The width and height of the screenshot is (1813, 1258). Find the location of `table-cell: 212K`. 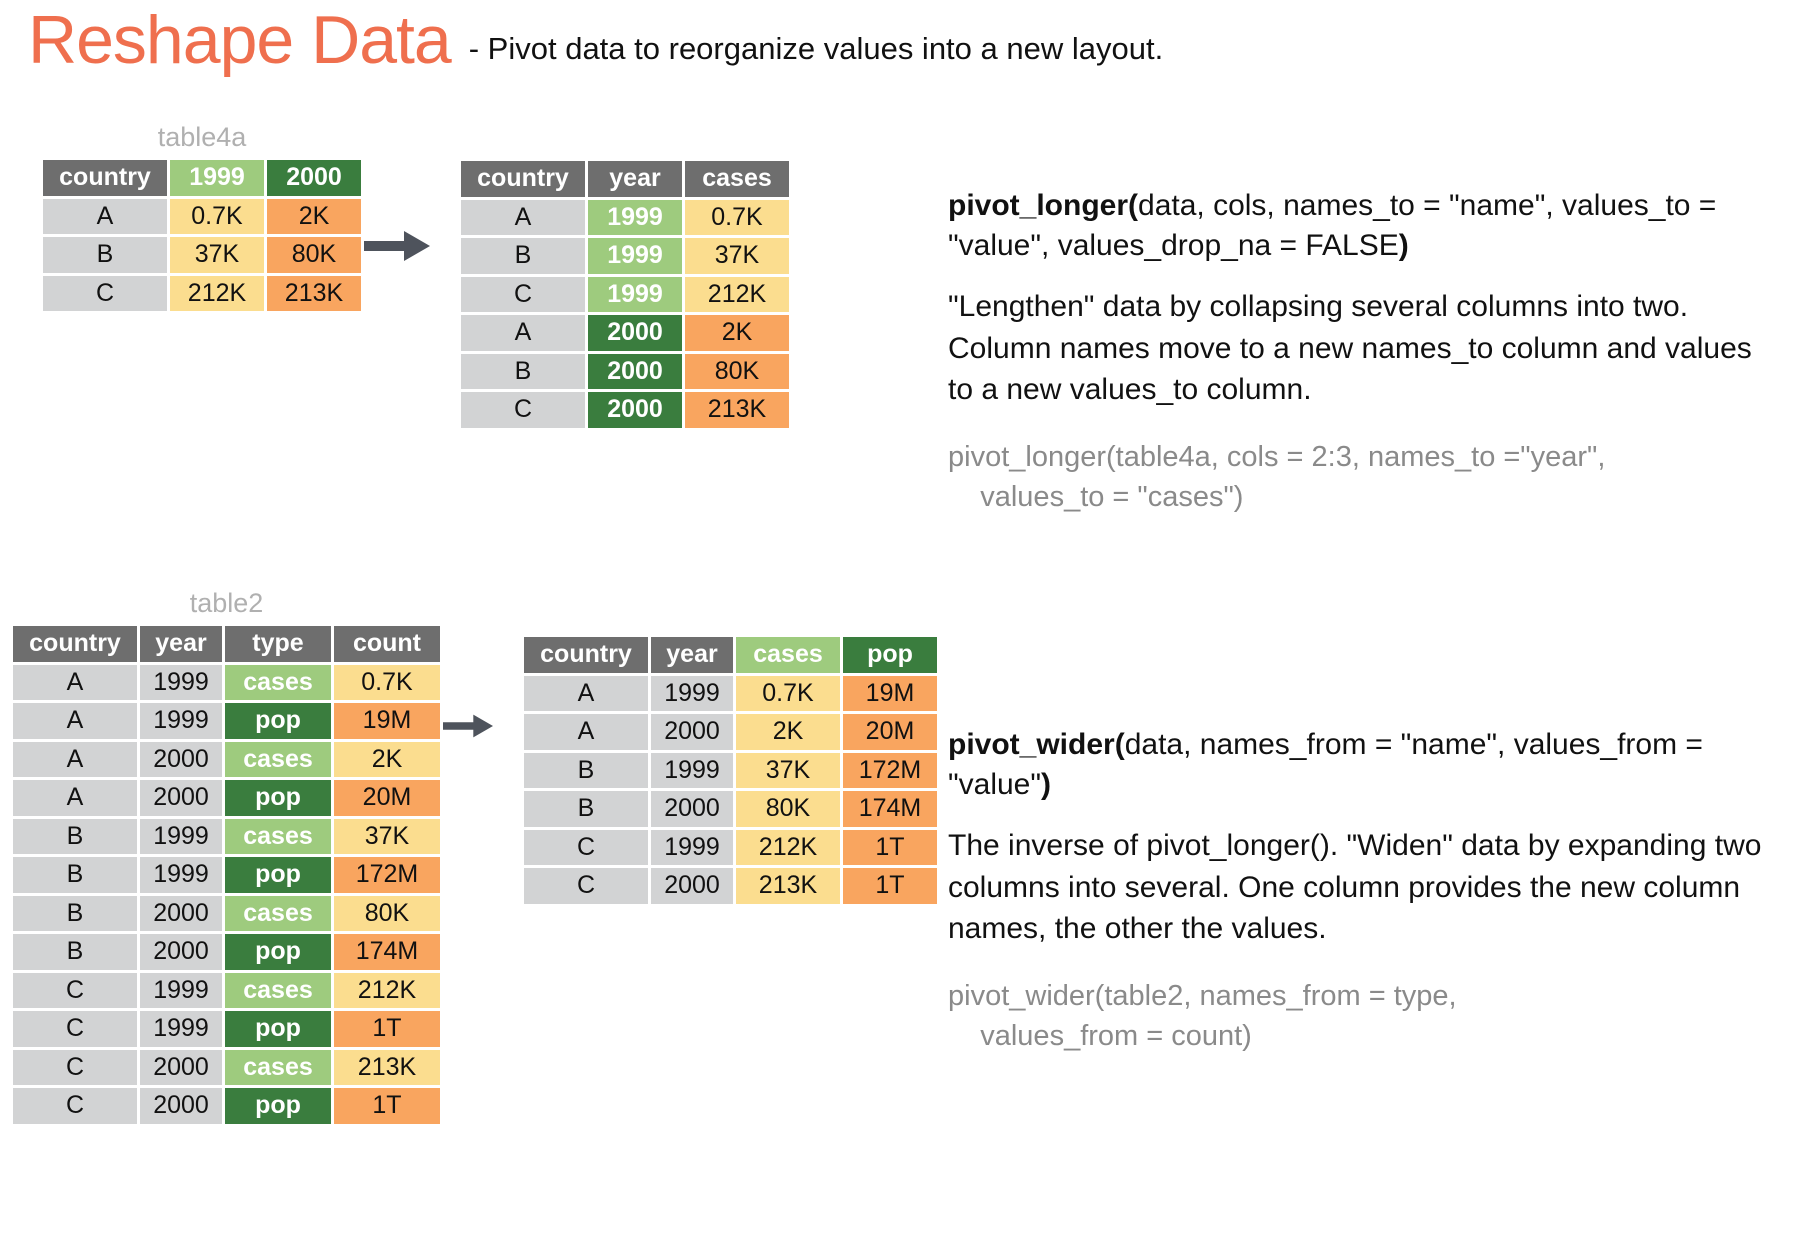

table-cell: 212K is located at coordinates (217, 293).